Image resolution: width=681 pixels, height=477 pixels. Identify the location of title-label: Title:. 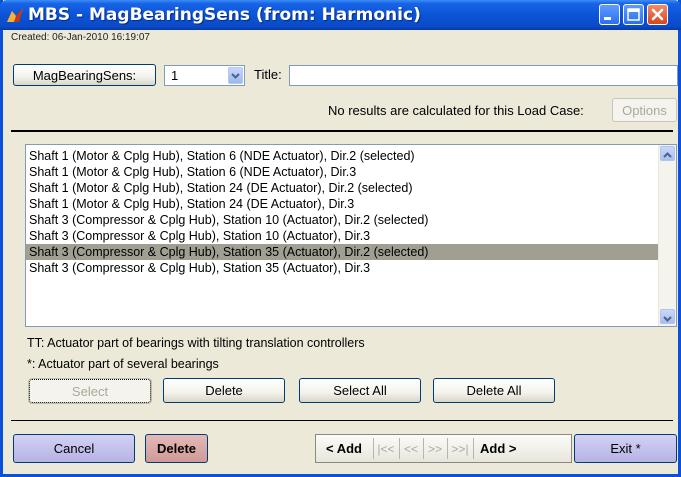
(268, 74).